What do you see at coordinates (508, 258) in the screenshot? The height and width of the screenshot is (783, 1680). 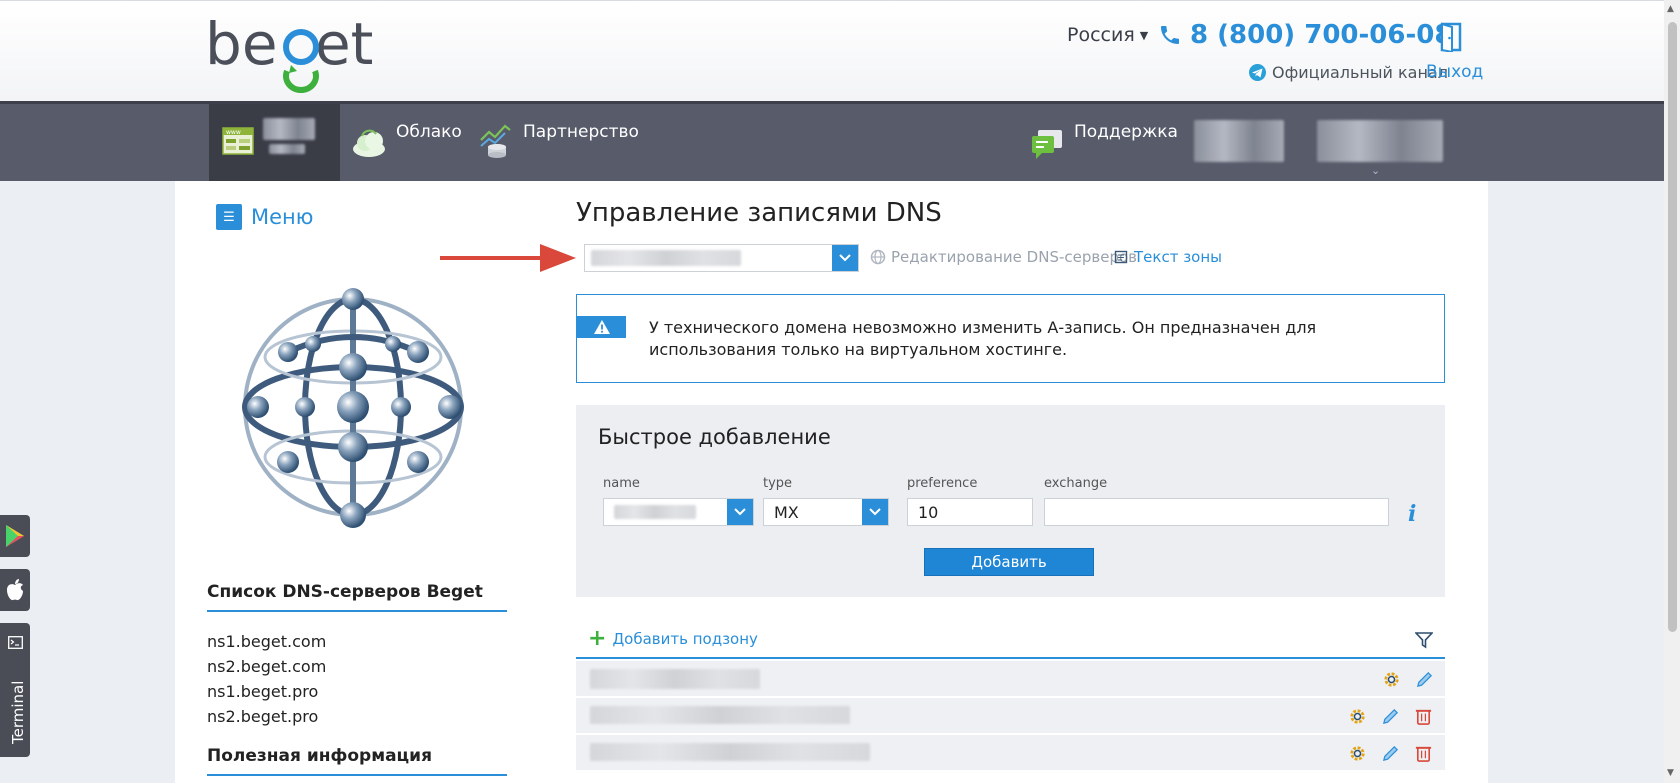 I see `red-arrow-annotation` at bounding box center [508, 258].